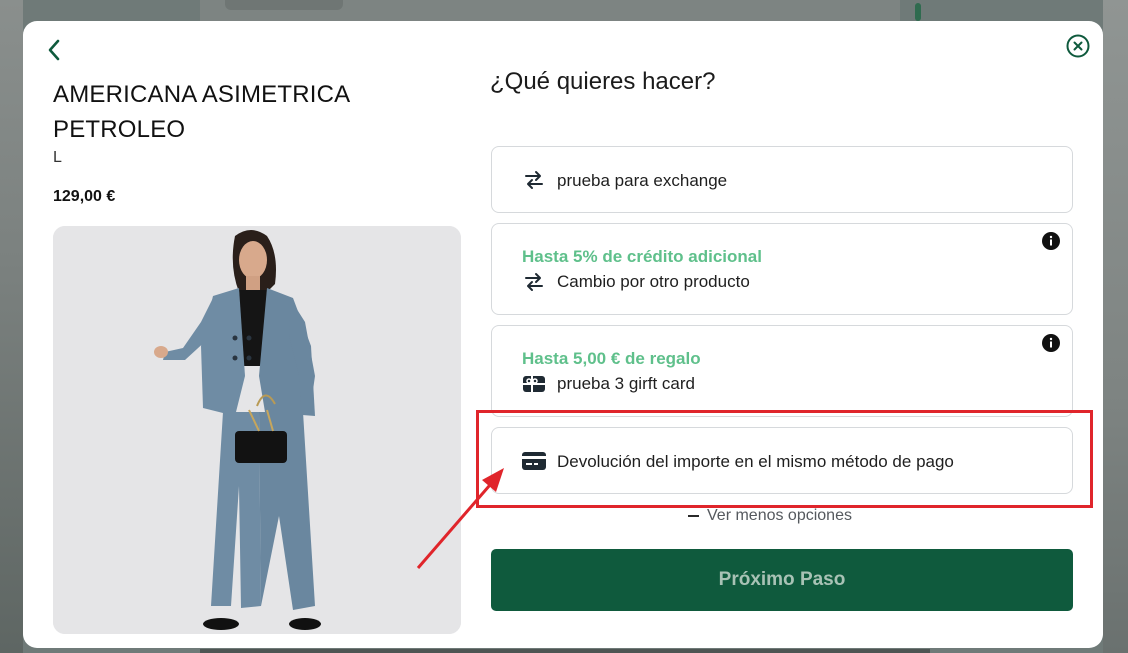 The width and height of the screenshot is (1128, 653). I want to click on background-green-marker, so click(918, 12).